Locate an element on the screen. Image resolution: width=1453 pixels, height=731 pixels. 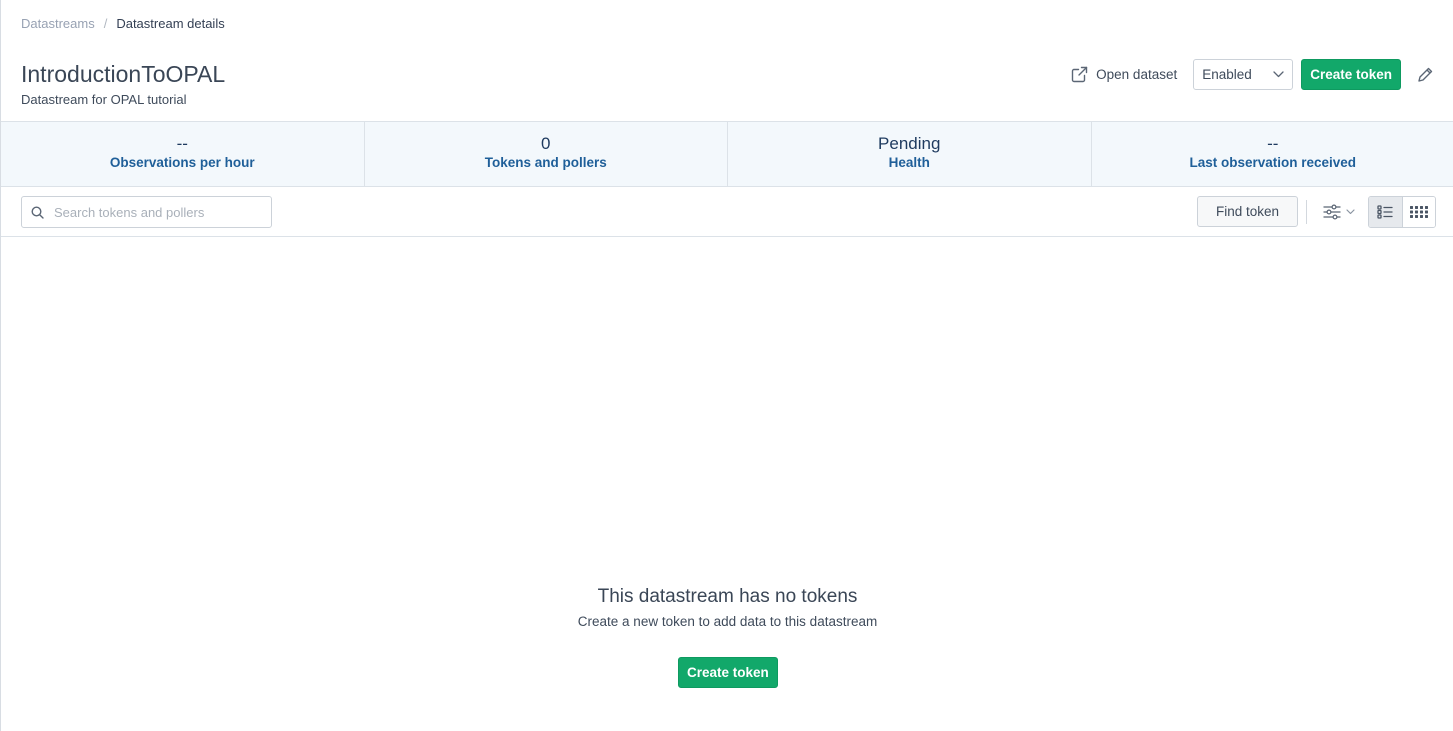
external-link-icon is located at coordinates (1079, 74).